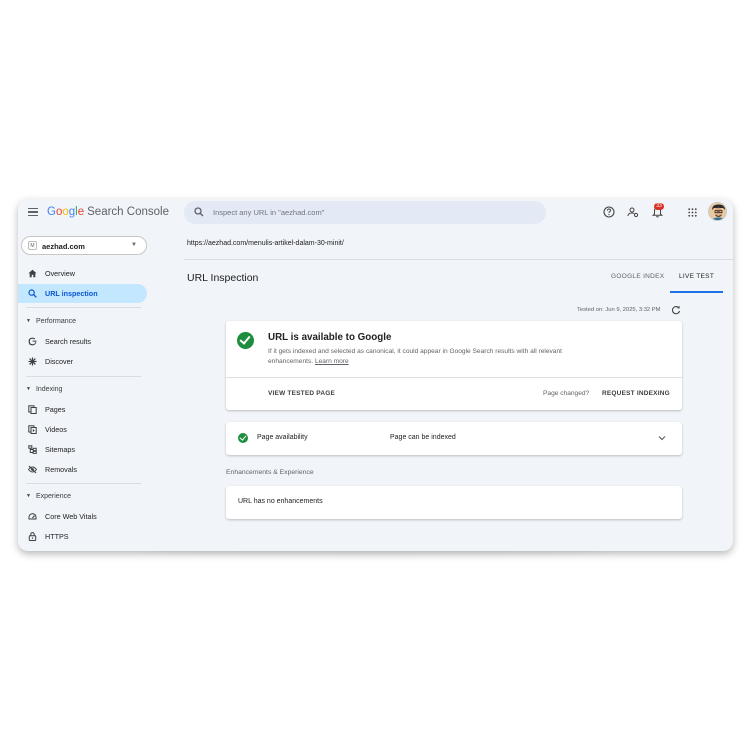 The width and height of the screenshot is (750, 750). What do you see at coordinates (68, 341) in the screenshot?
I see `sidebar-item-label: Search results` at bounding box center [68, 341].